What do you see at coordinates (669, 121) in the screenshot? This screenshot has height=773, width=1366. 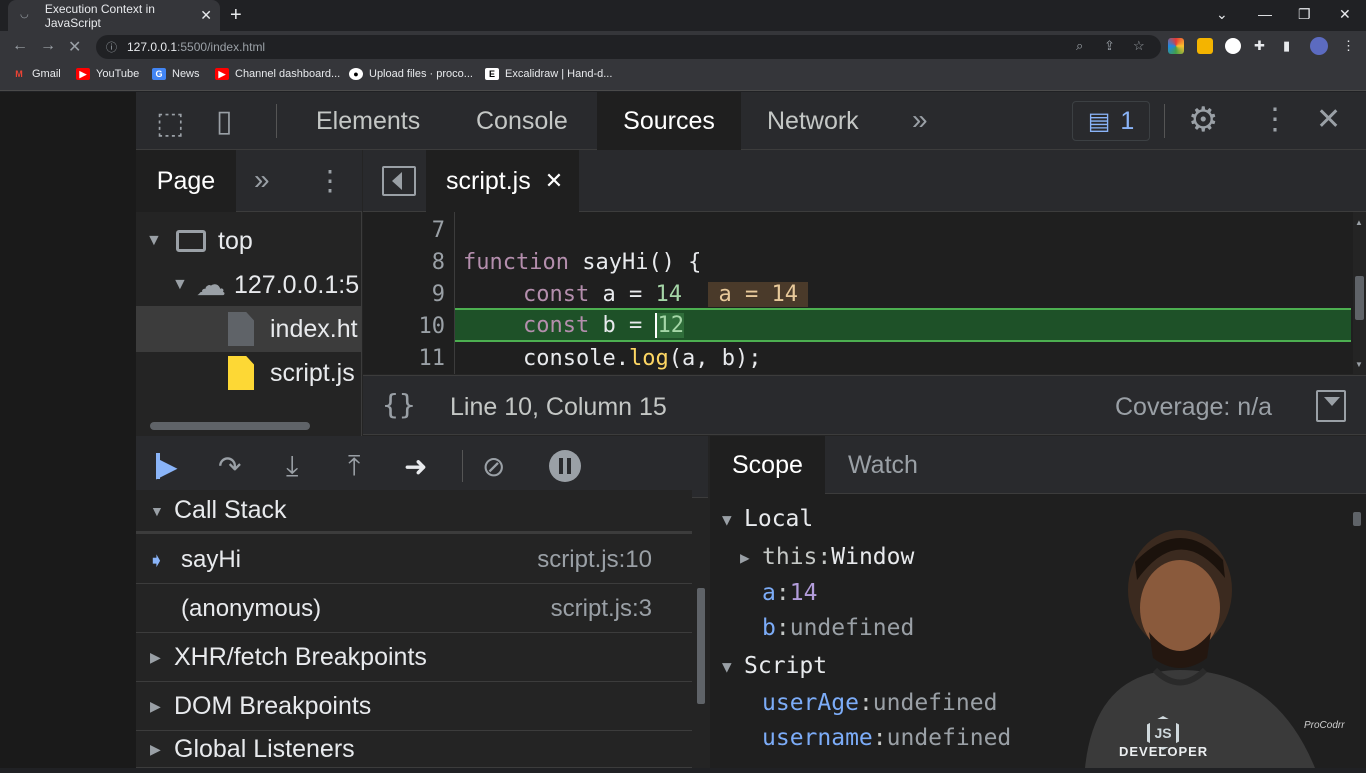 I see `tab-sources: Sources` at bounding box center [669, 121].